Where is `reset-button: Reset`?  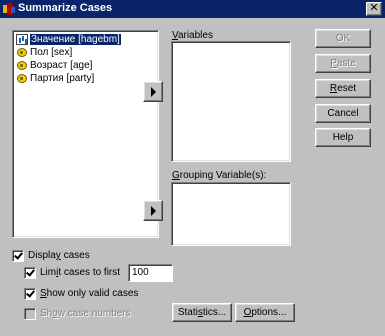
reset-button: Reset is located at coordinates (343, 88).